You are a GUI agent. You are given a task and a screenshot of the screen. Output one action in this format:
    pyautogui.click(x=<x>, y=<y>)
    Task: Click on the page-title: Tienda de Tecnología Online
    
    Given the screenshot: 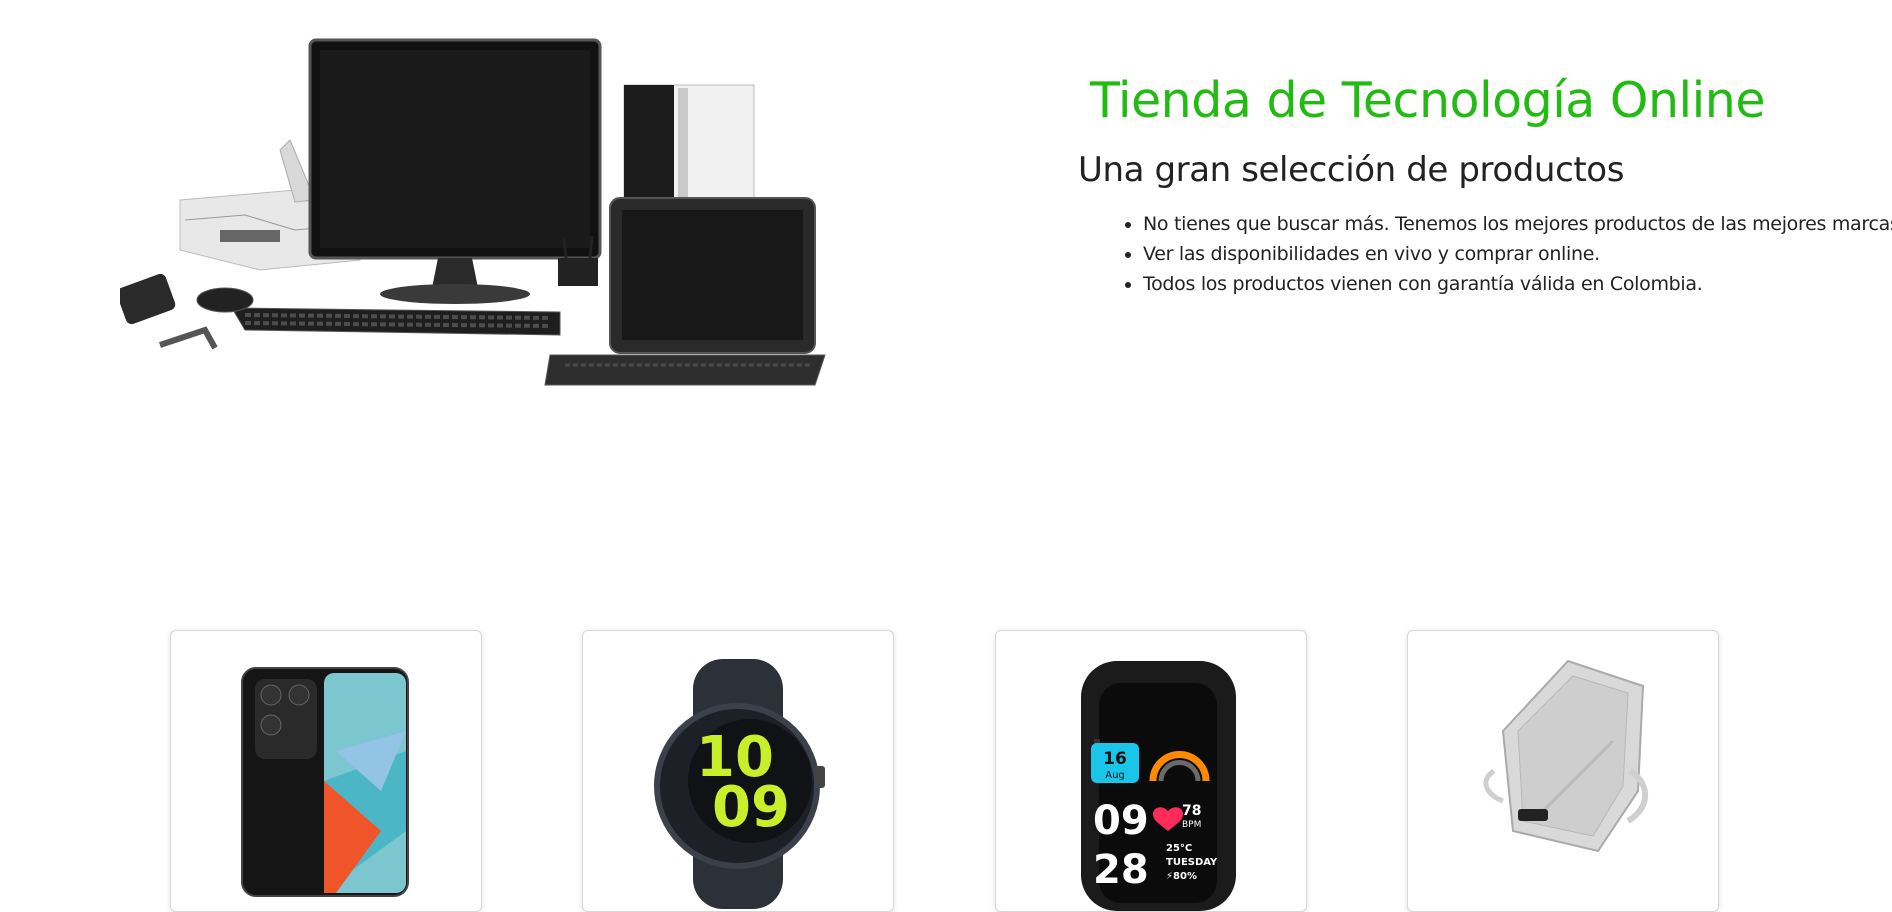 What is the action you would take?
    pyautogui.click(x=1427, y=100)
    